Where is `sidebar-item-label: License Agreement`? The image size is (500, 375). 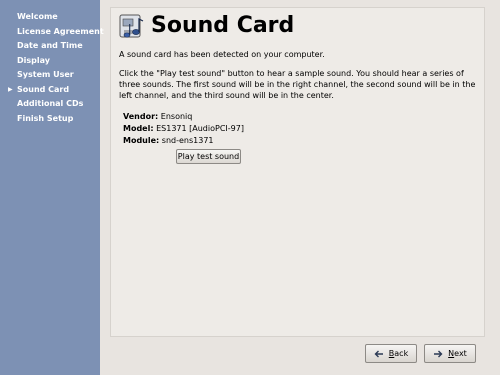
sidebar-item-label: License Agreement is located at coordinates (60, 31).